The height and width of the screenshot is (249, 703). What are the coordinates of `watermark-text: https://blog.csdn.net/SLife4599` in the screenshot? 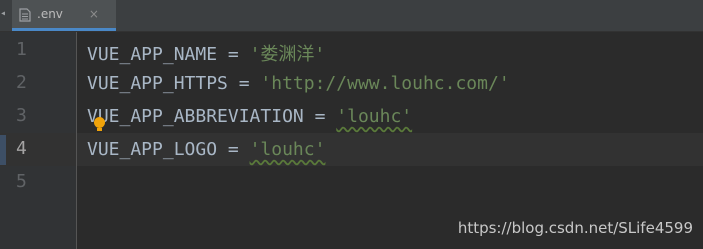 It's located at (575, 228).